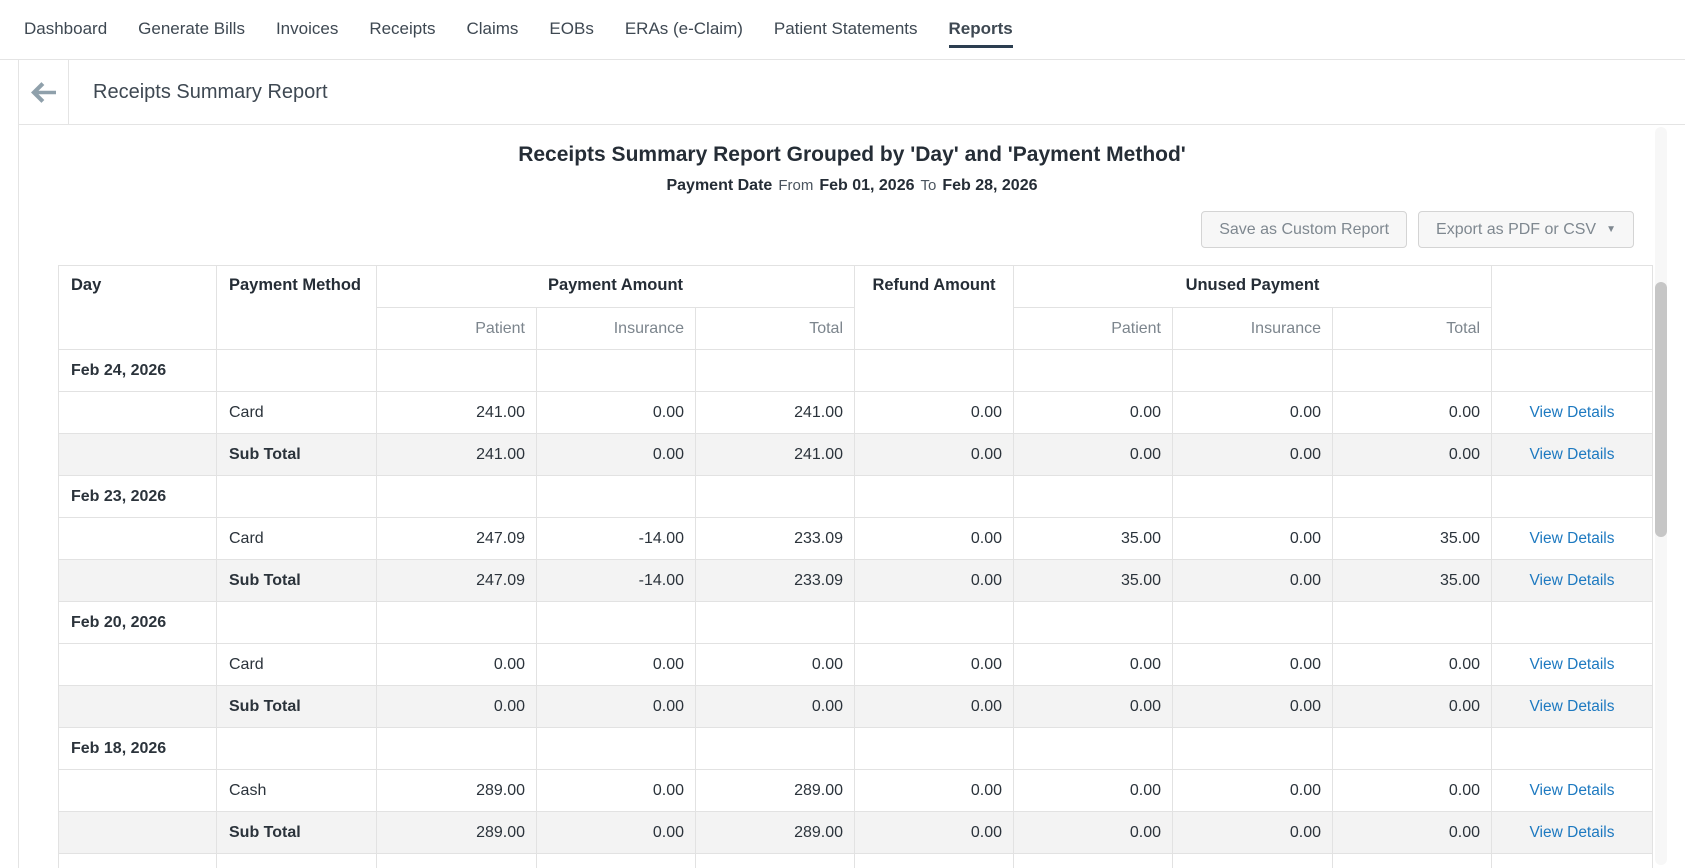 This screenshot has height=868, width=1685. Describe the element at coordinates (191, 30) in the screenshot. I see `nav-item-generate-bills: Generate Bills` at that location.